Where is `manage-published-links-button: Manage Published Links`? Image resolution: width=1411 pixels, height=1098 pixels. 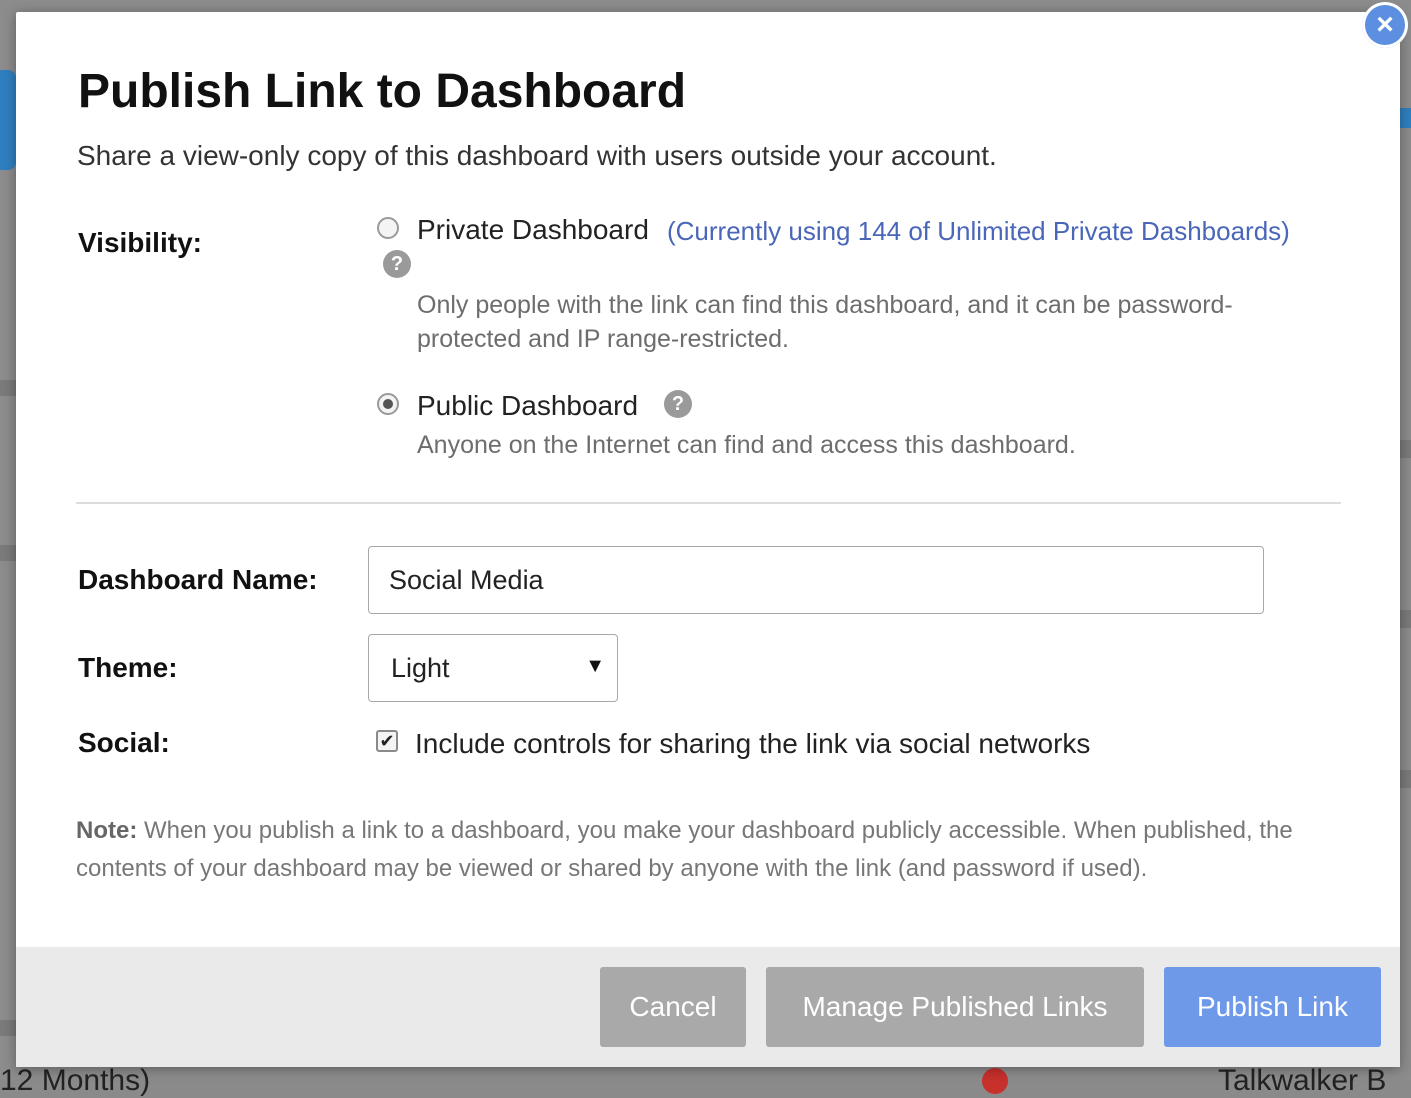 manage-published-links-button: Manage Published Links is located at coordinates (955, 1007).